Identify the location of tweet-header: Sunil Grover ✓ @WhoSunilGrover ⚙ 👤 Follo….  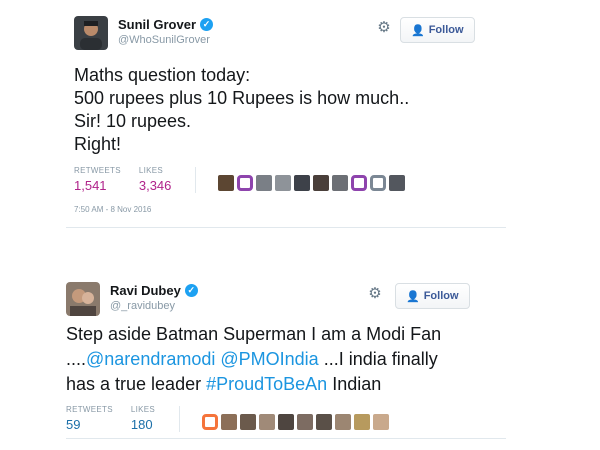
(275, 31).